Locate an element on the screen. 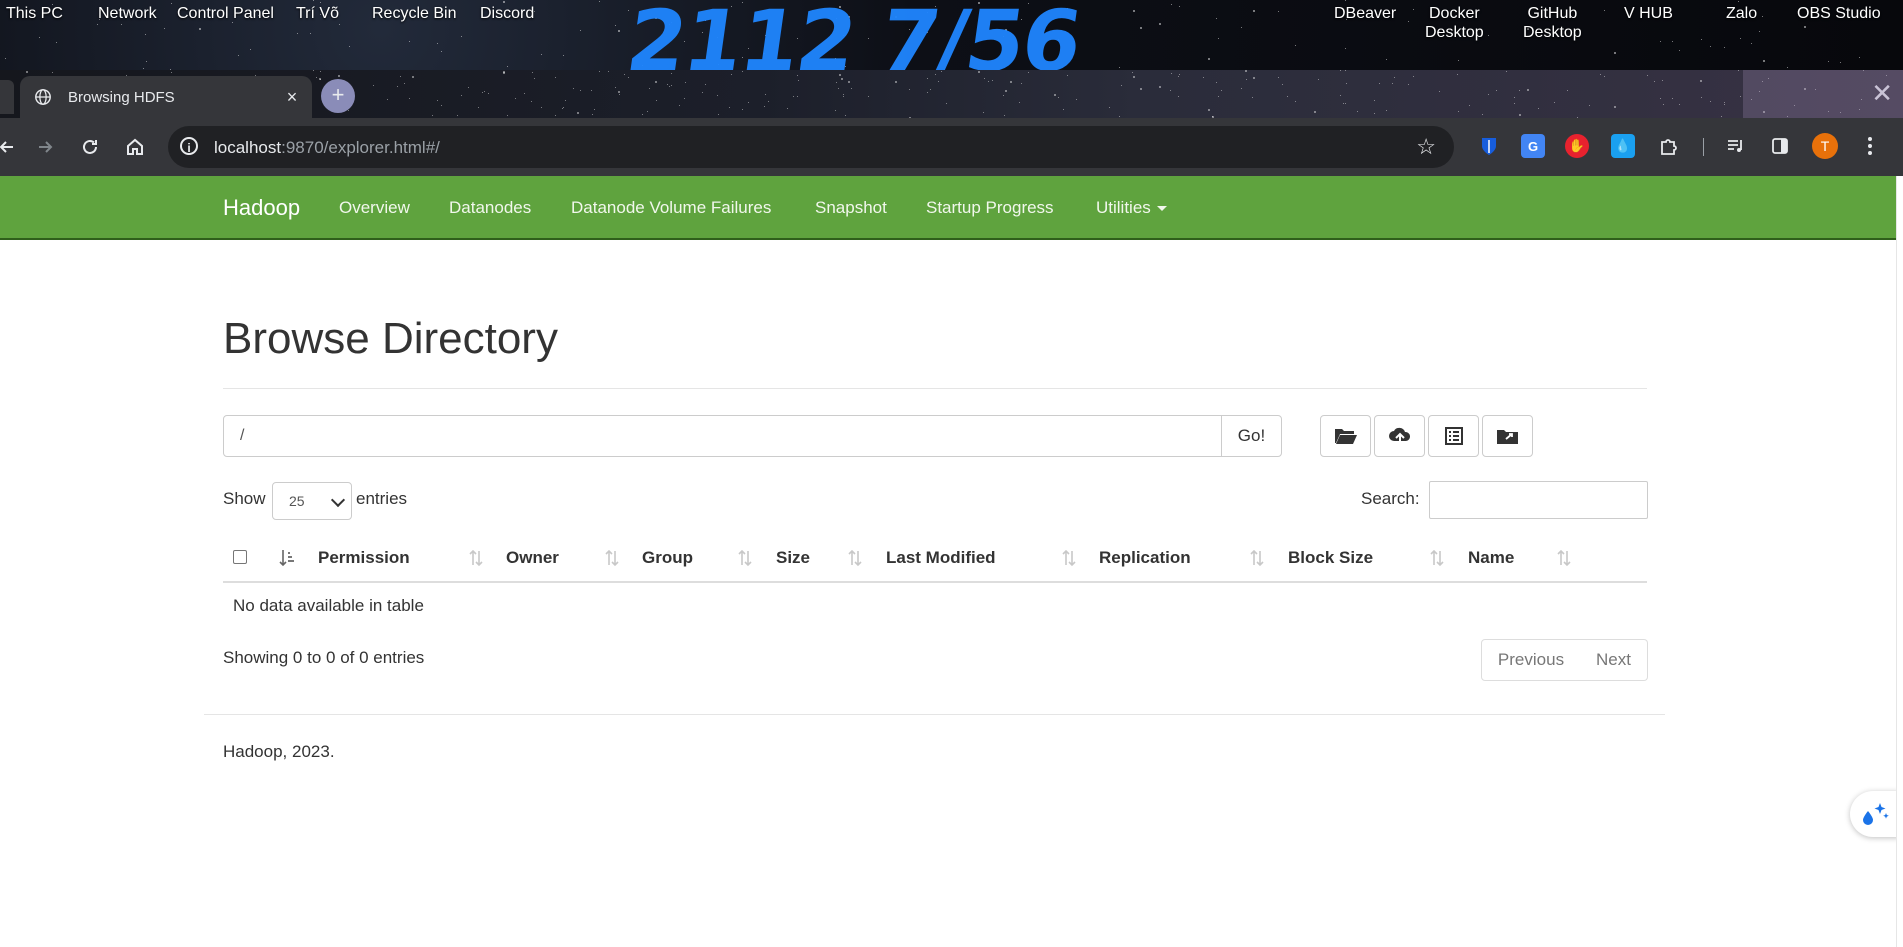 This screenshot has width=1903, height=947. desktop-icon-zalo: Zalo is located at coordinates (1741, 13).